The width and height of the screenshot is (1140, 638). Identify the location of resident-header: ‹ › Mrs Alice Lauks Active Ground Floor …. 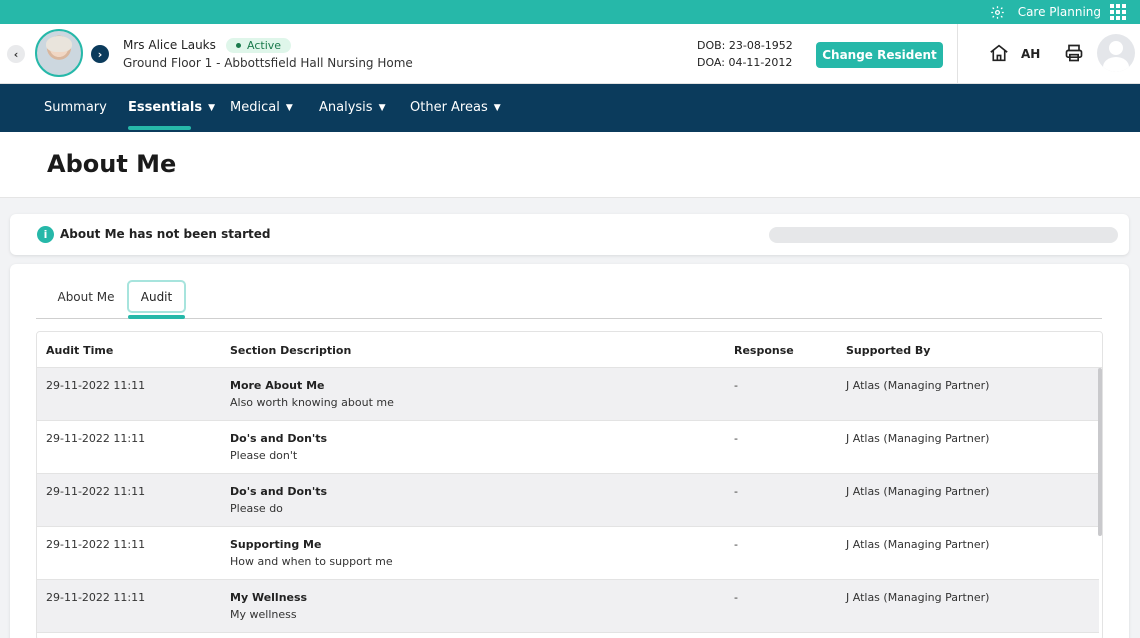
(570, 54).